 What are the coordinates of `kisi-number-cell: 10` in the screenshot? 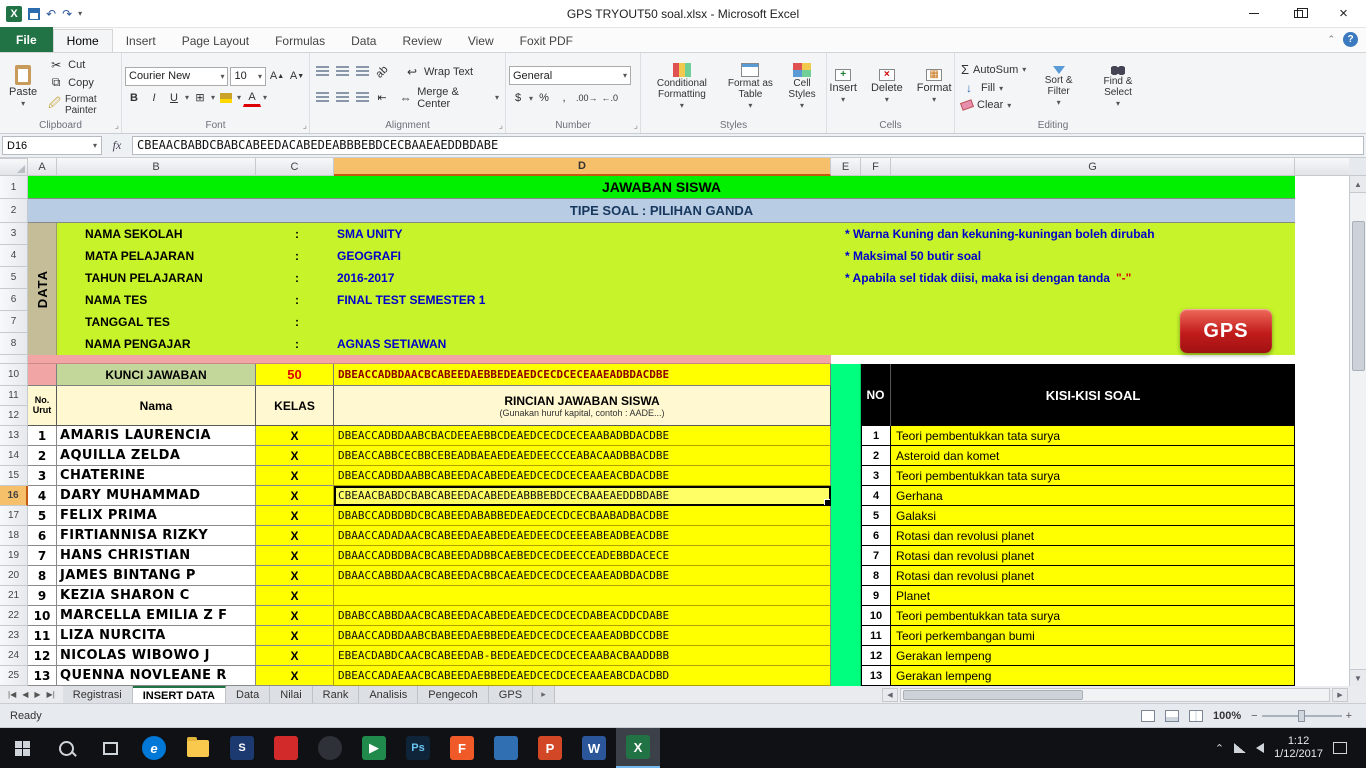 It's located at (876, 616).